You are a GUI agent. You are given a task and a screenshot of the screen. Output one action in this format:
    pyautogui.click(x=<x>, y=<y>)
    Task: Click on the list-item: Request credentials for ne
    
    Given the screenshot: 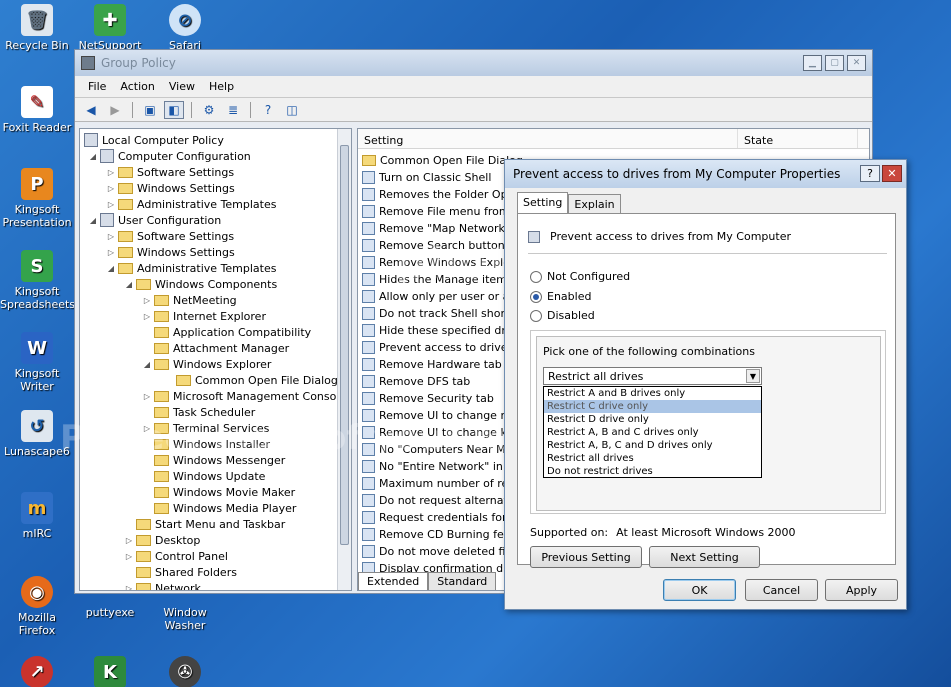 What is the action you would take?
    pyautogui.click(x=443, y=517)
    